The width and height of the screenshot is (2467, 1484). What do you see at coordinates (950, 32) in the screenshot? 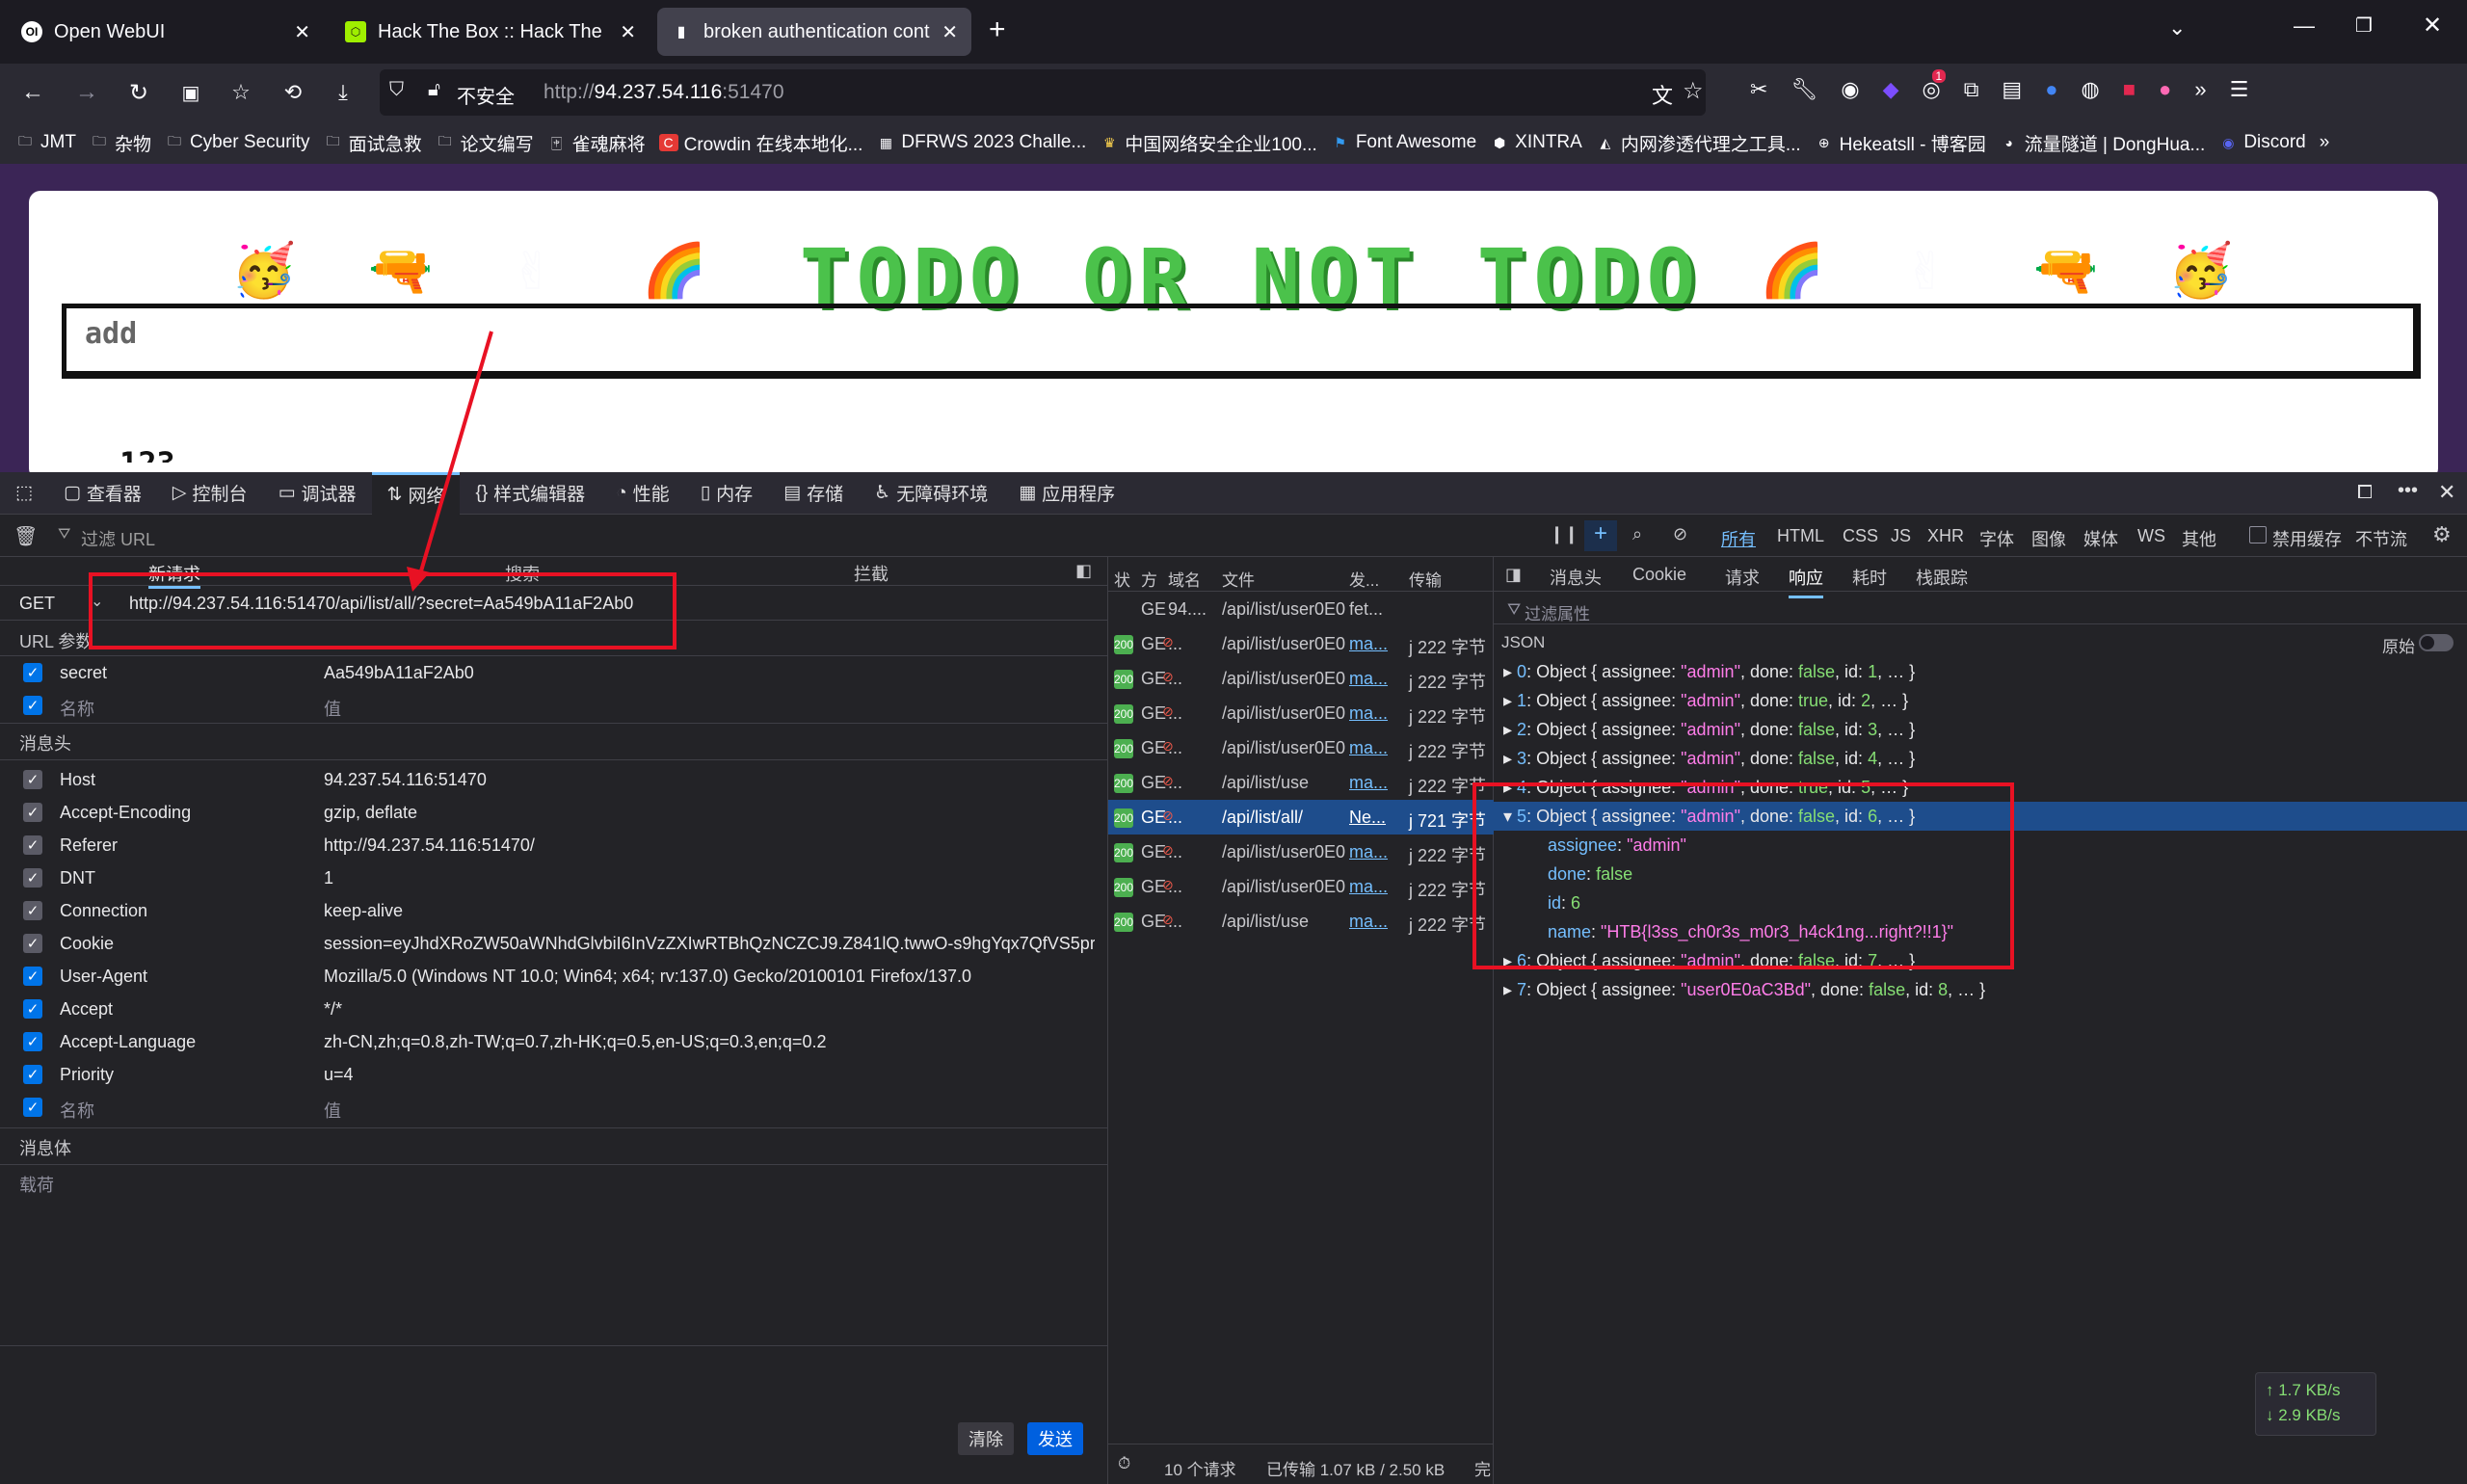
I see `close-icon: ✕` at bounding box center [950, 32].